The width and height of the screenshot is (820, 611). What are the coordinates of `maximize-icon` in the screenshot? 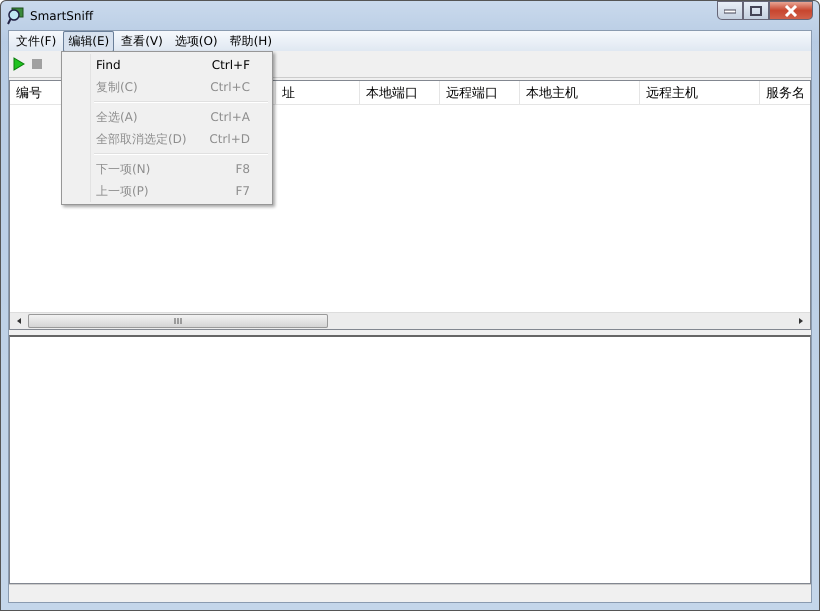 It's located at (756, 11).